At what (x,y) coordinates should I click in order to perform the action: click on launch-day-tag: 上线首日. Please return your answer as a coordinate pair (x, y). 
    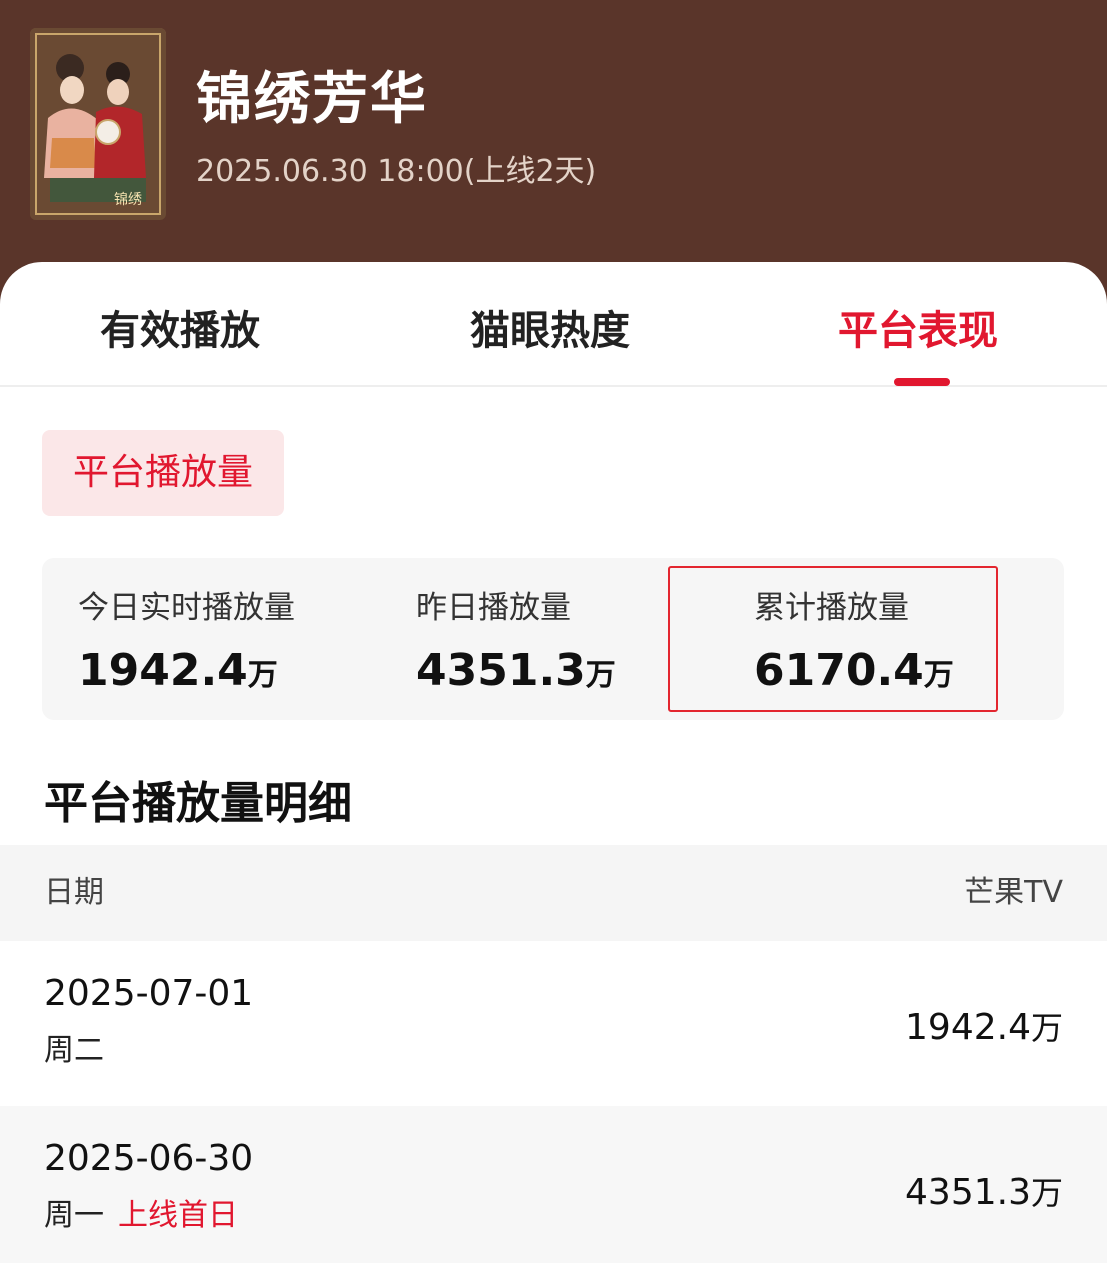
    Looking at the image, I should click on (178, 1215).